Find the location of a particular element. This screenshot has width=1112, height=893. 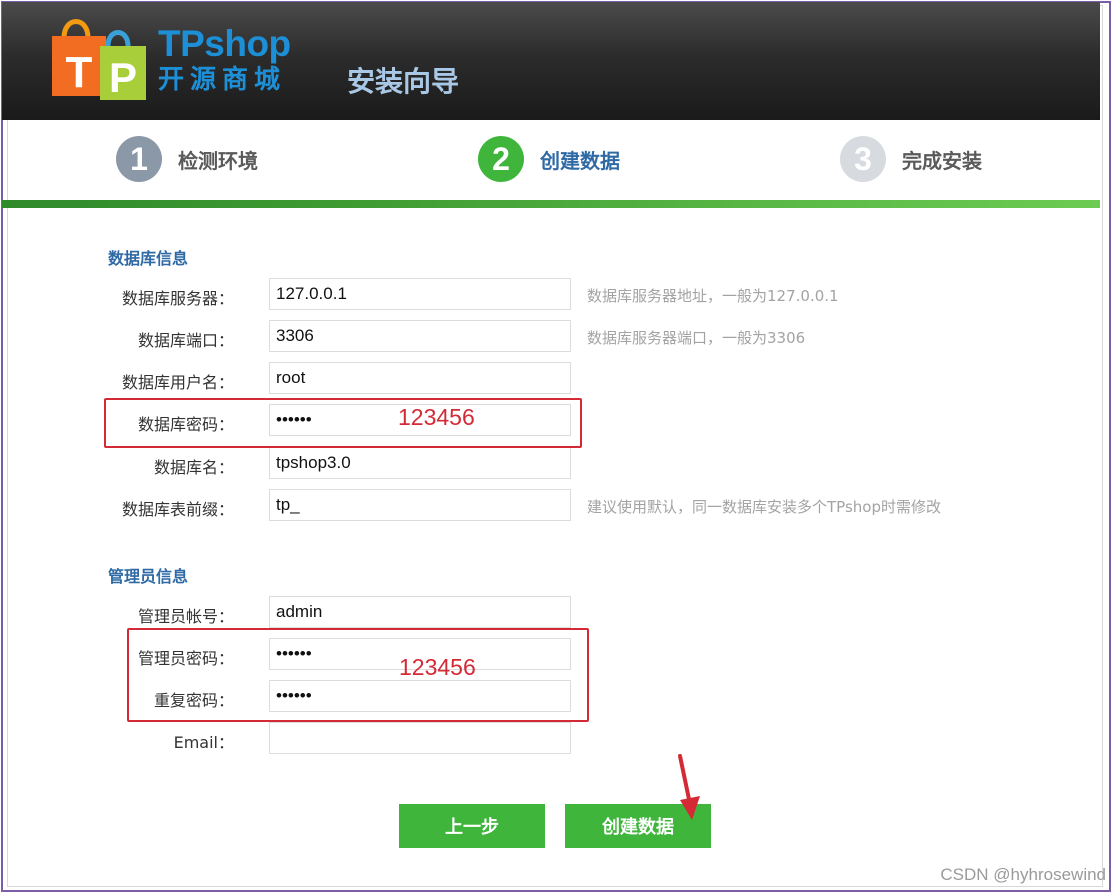

step-finish-install: 3 完成安装 is located at coordinates (911, 159).